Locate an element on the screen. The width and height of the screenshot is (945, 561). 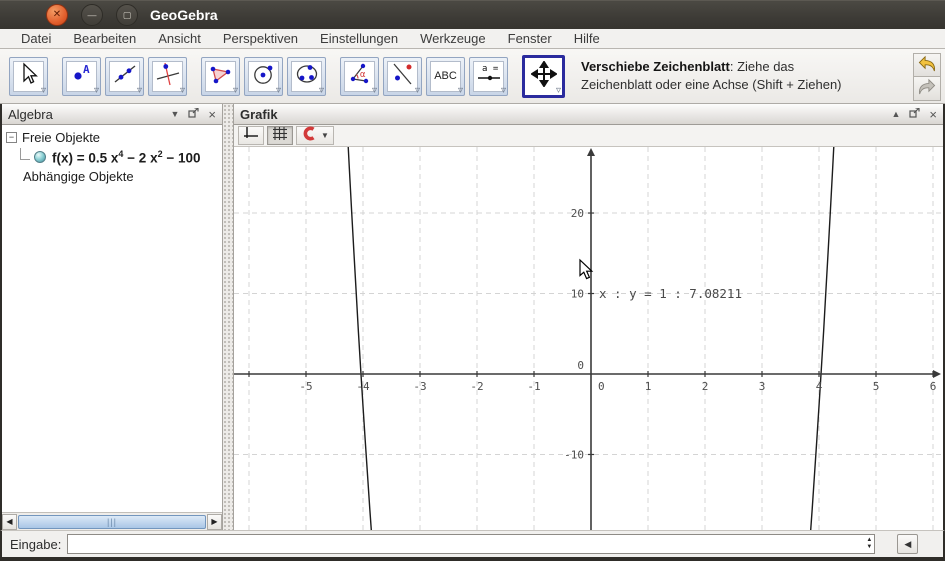
dependent-objects-node: Abhängige Objekte is located at coordinates (112, 176).